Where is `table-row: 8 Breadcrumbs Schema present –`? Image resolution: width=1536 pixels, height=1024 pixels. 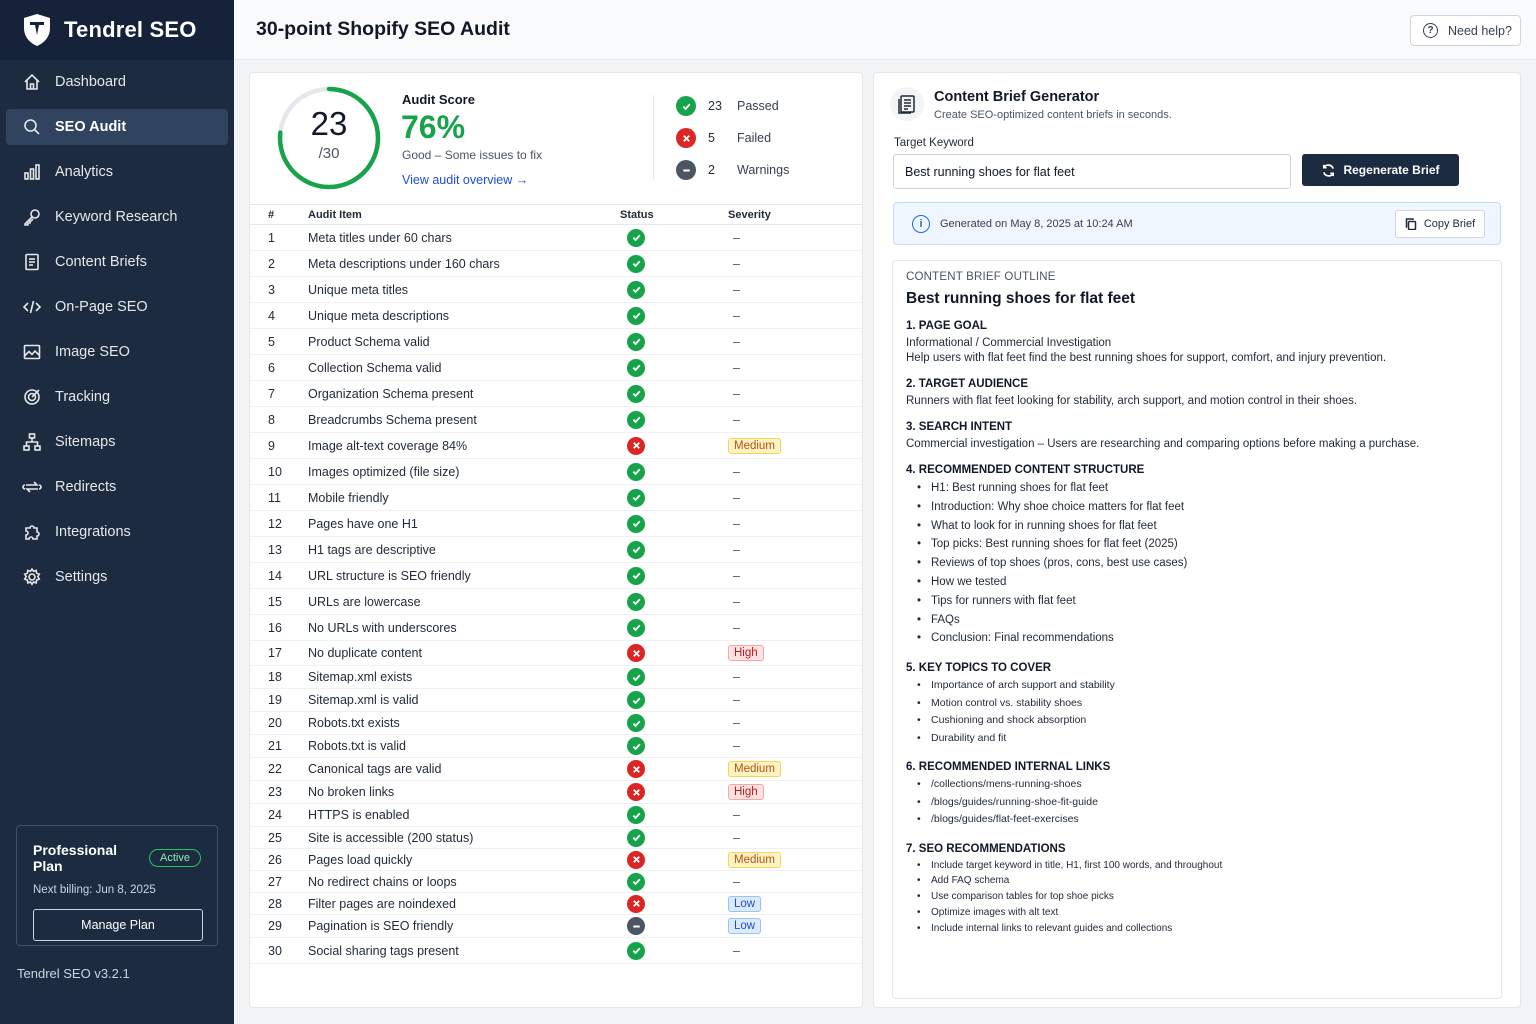
table-row: 8 Breadcrumbs Schema present – is located at coordinates (556, 419).